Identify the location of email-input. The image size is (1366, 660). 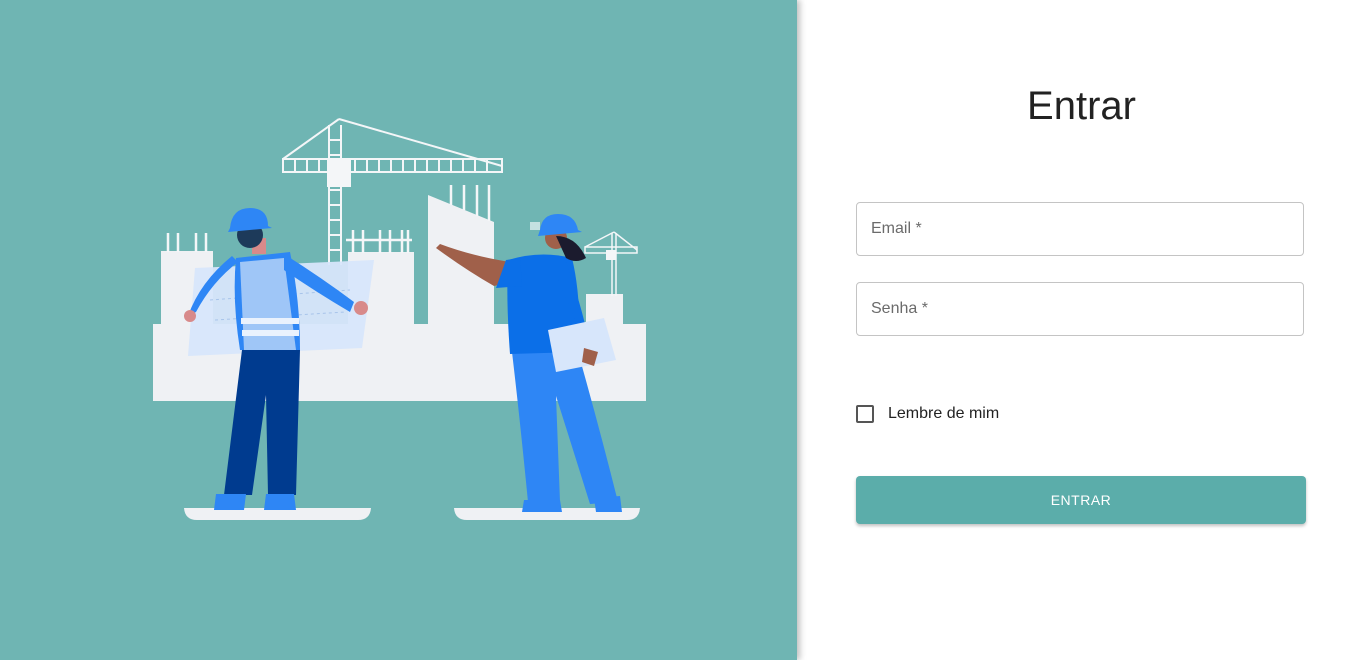
(1080, 229).